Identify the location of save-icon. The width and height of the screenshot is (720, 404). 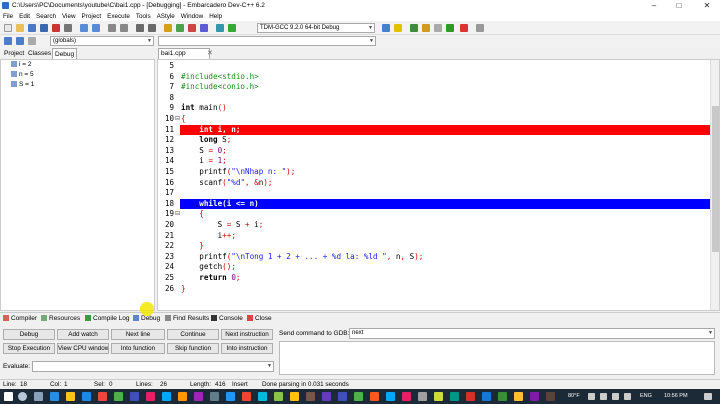
(32, 28).